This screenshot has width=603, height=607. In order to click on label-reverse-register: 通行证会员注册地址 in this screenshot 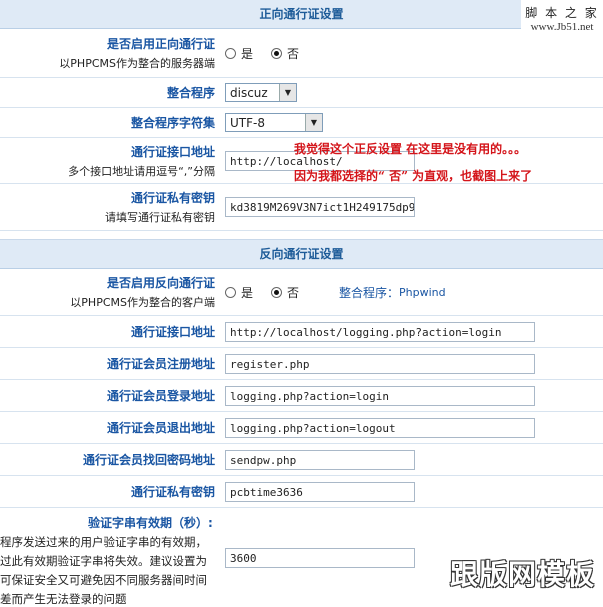, I will do `click(160, 364)`.